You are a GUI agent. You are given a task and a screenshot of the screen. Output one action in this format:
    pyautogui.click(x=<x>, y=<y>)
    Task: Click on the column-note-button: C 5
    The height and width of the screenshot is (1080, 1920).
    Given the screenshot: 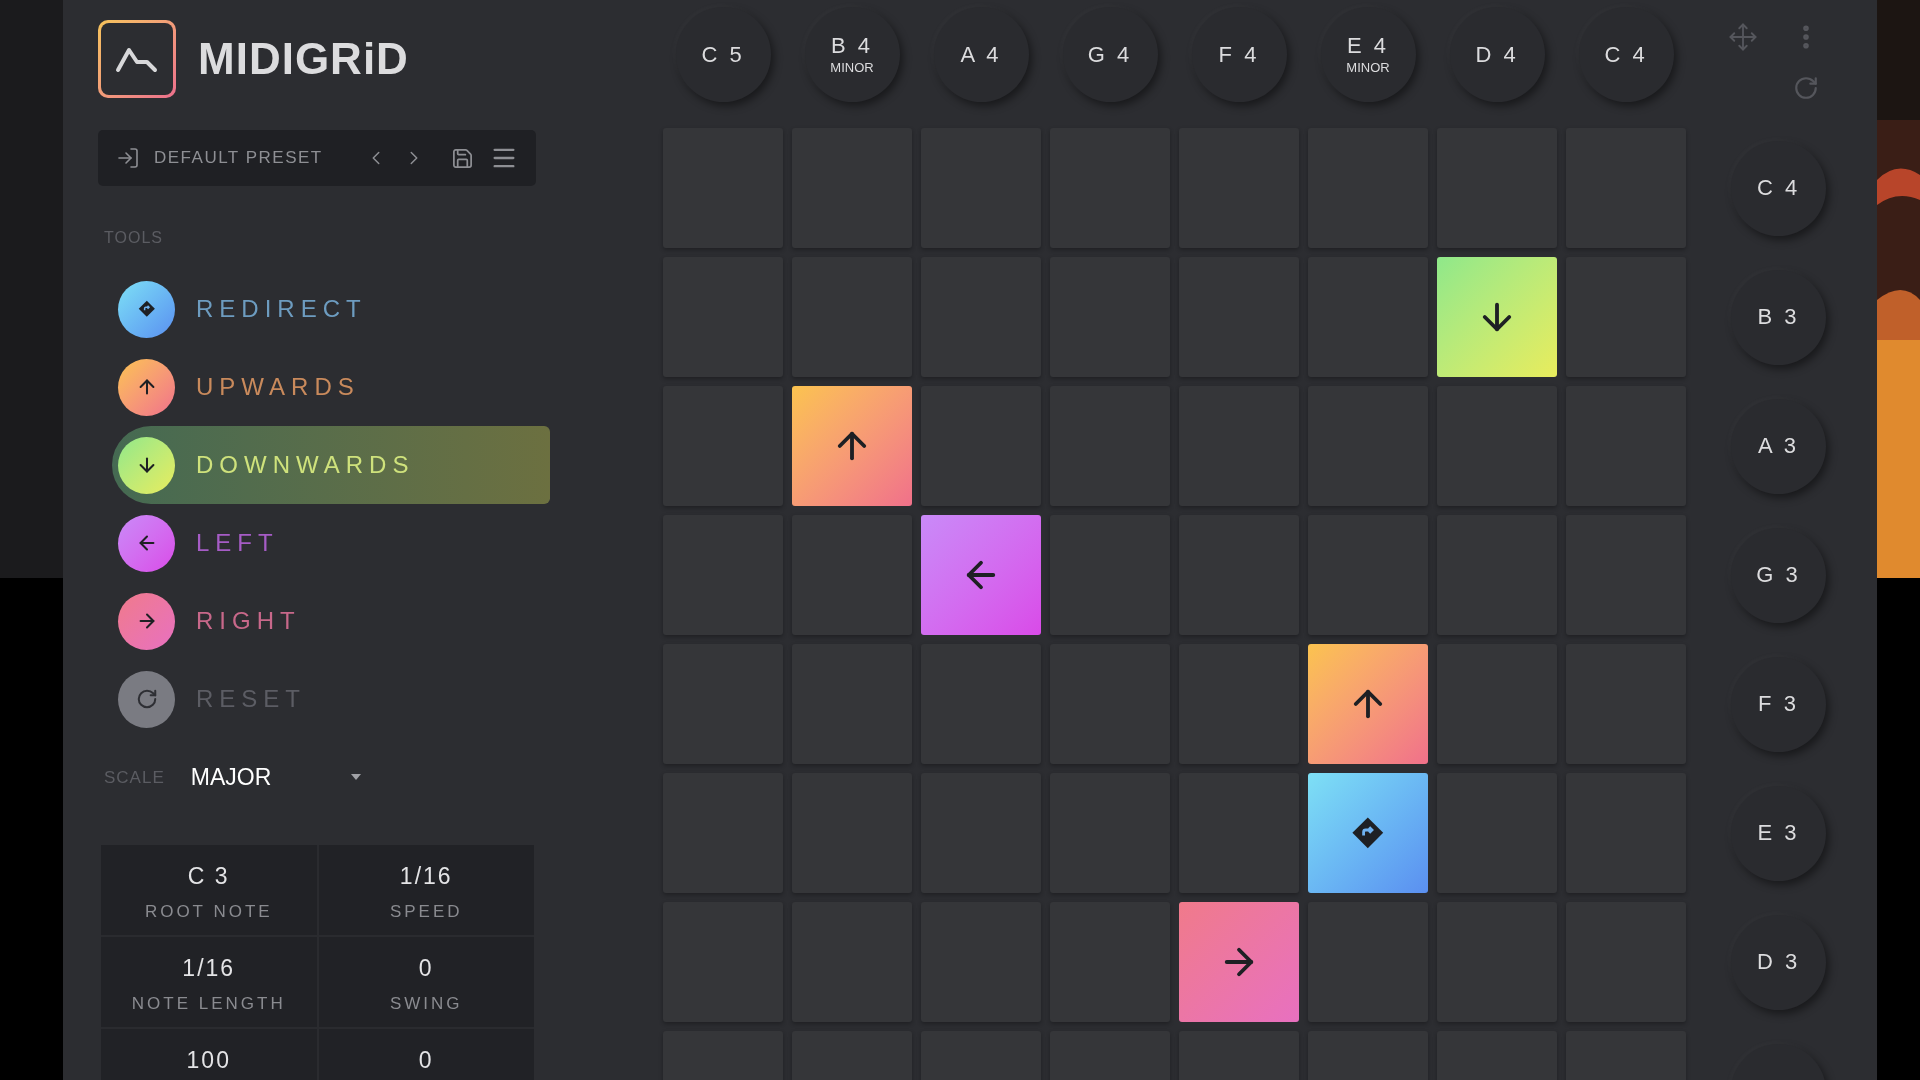 What is the action you would take?
    pyautogui.click(x=723, y=54)
    